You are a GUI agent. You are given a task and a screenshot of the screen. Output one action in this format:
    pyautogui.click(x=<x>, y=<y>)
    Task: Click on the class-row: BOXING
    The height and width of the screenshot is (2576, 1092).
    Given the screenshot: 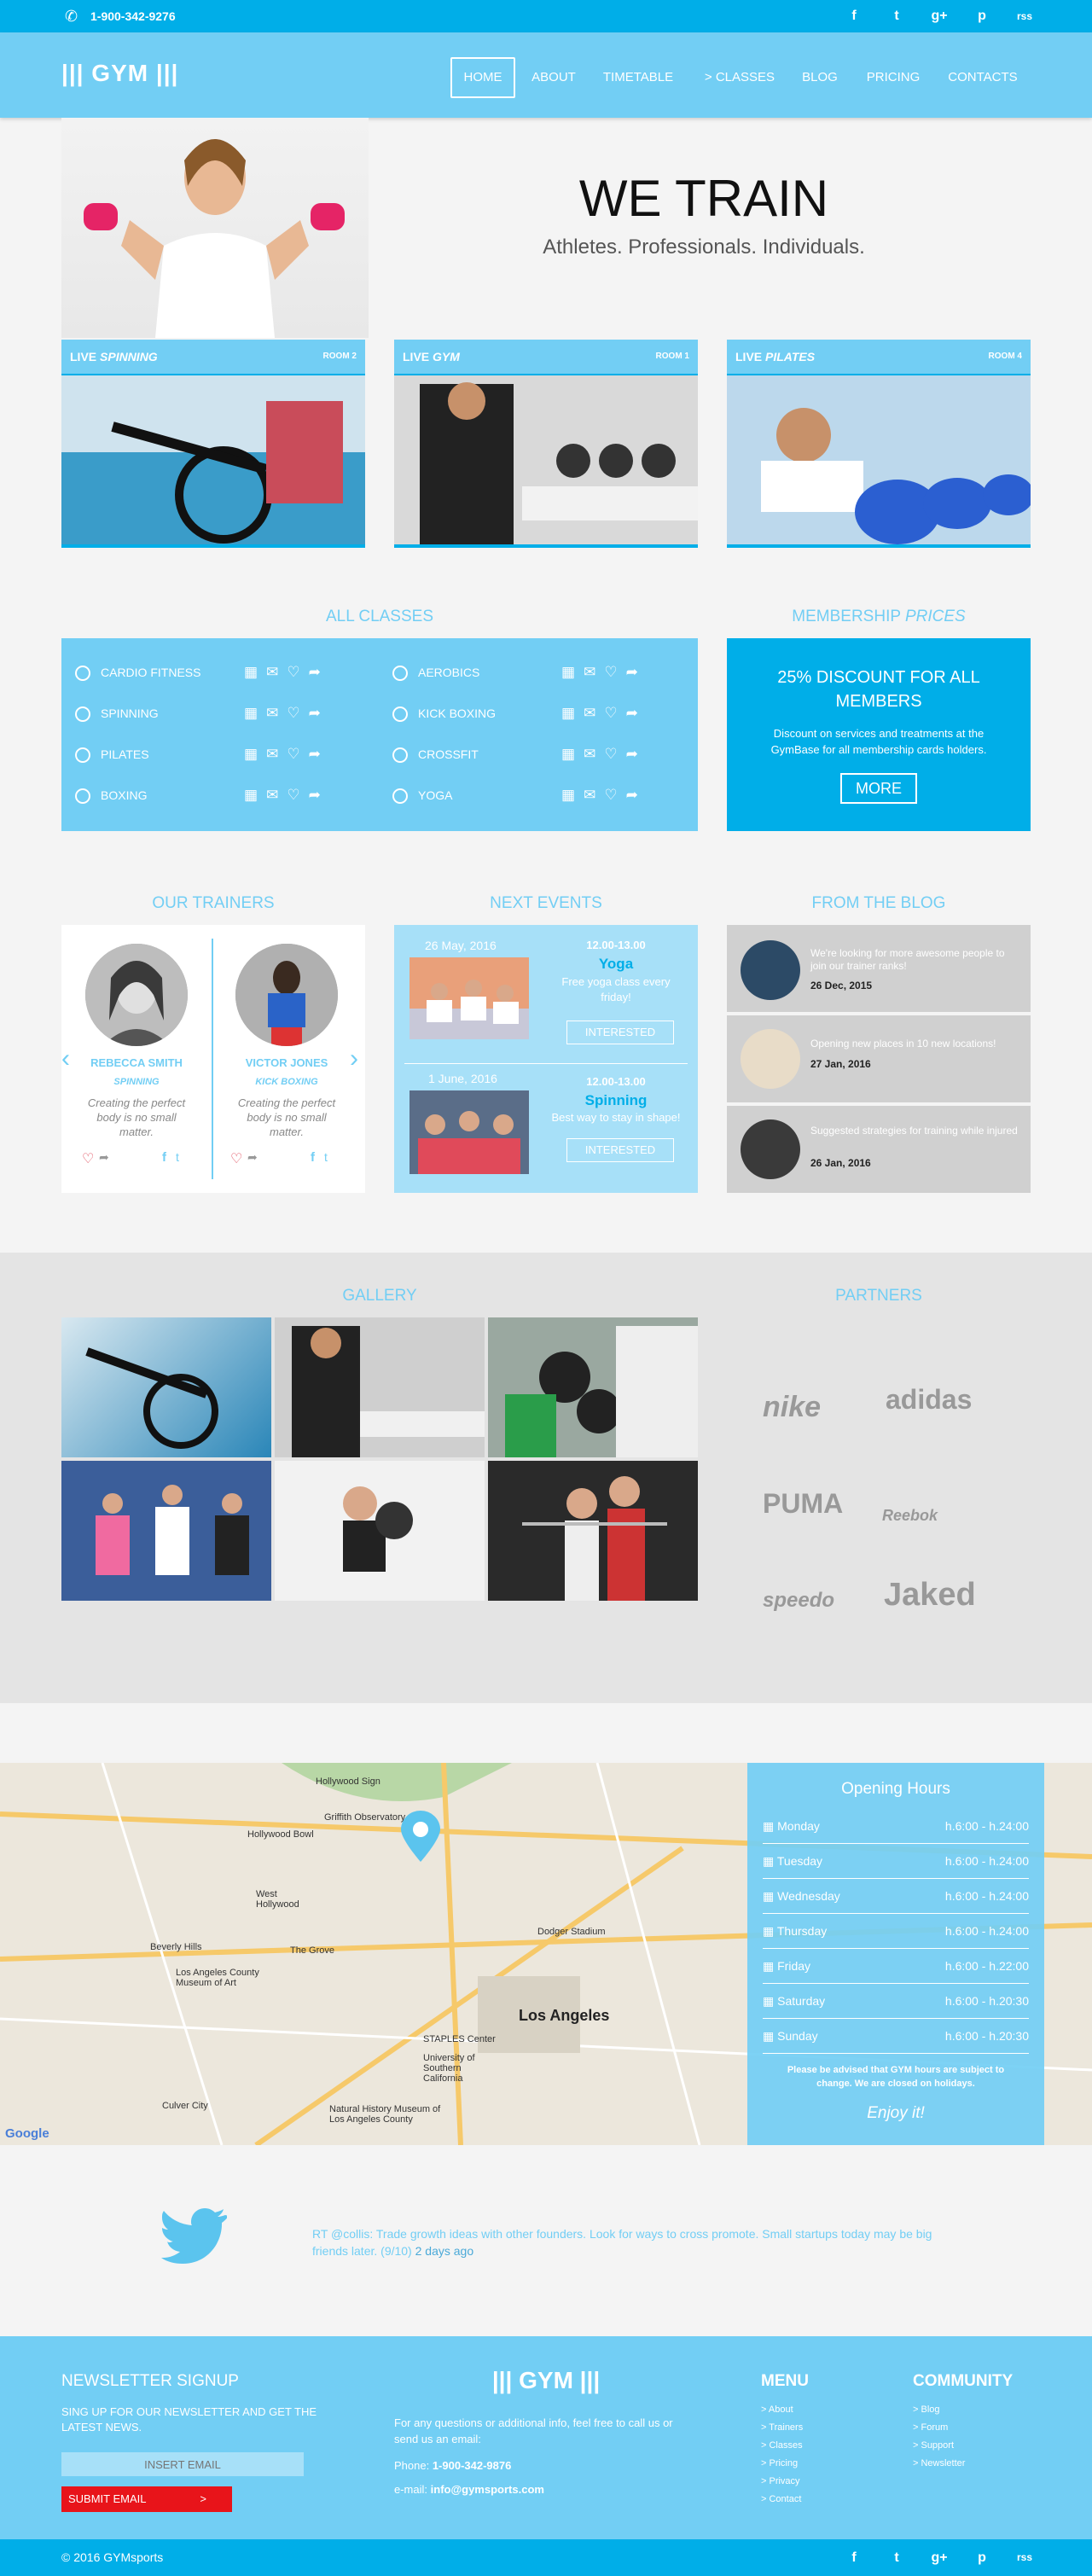 What is the action you would take?
    pyautogui.click(x=111, y=795)
    